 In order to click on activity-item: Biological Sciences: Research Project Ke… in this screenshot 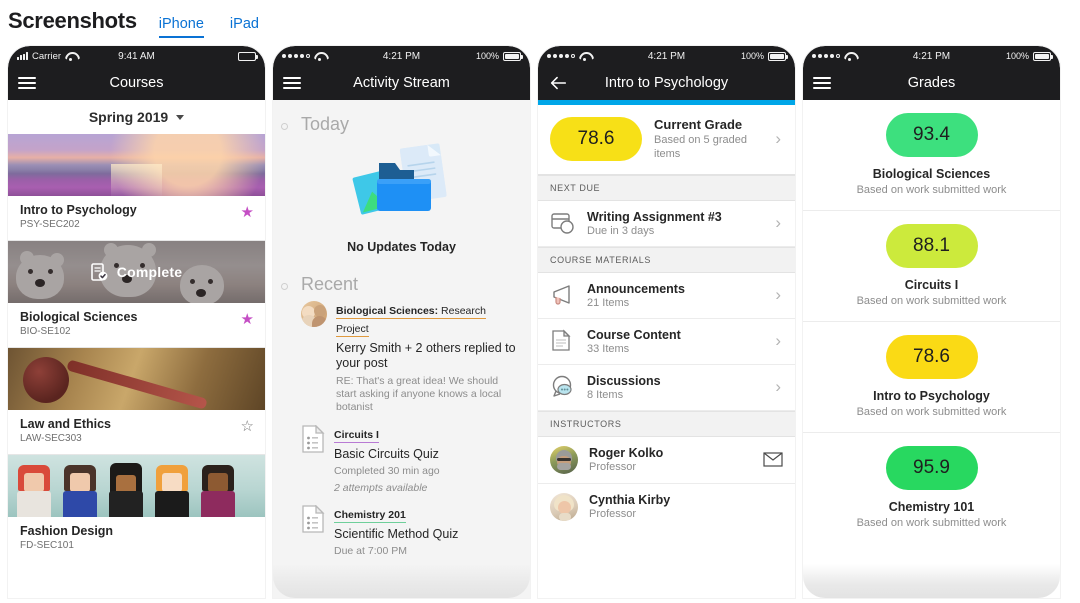, I will do `click(401, 359)`.